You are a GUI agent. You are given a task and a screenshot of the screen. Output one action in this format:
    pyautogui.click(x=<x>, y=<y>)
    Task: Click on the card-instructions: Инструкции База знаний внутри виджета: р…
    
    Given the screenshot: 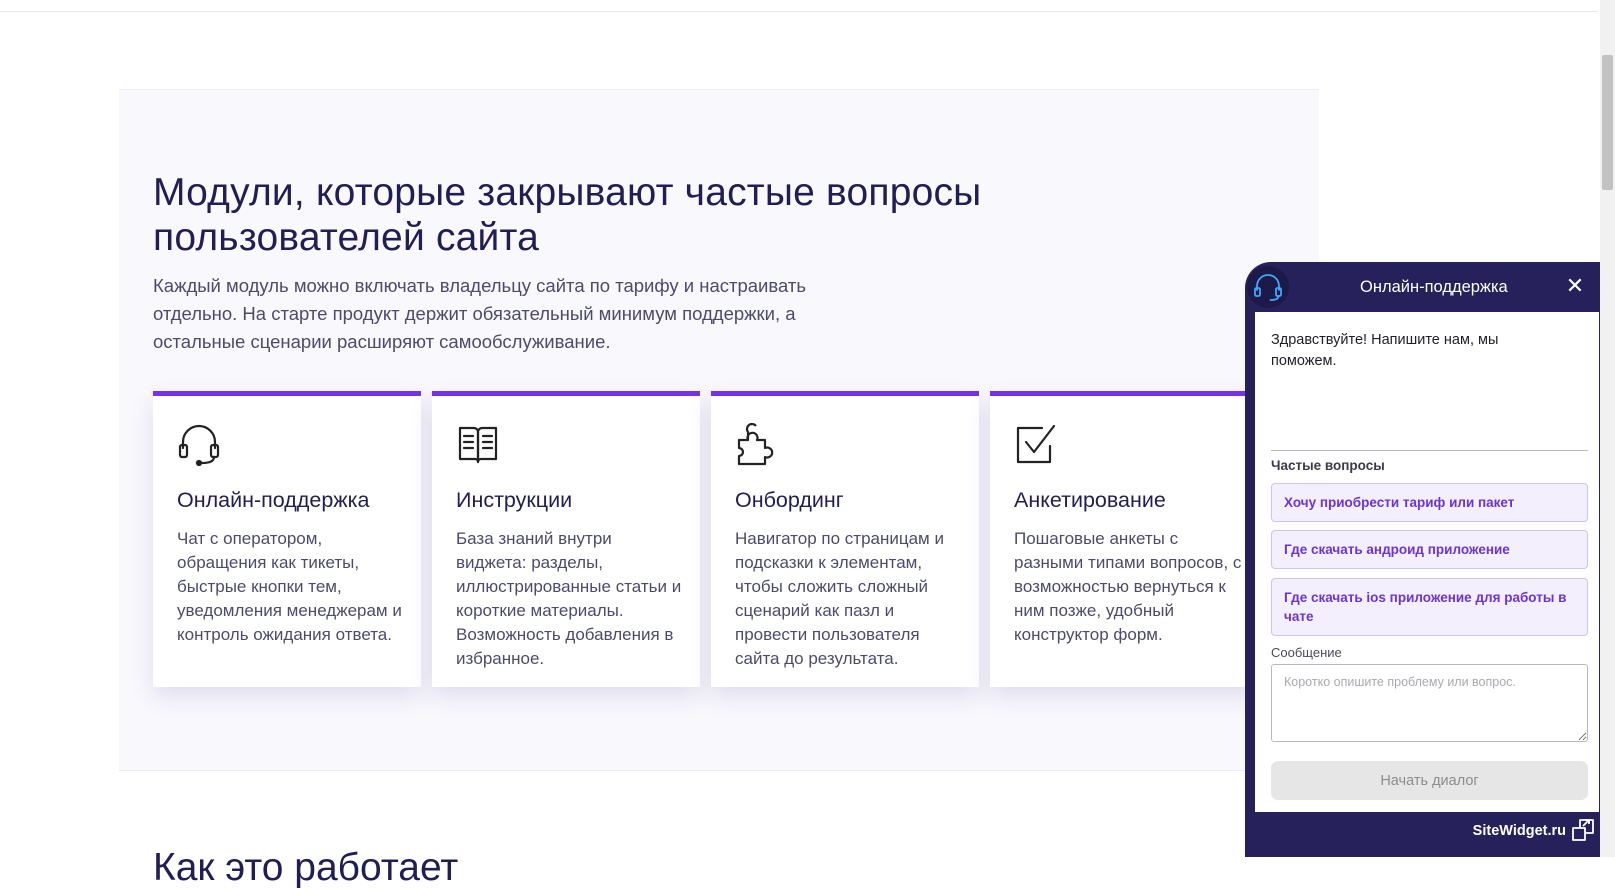 What is the action you would take?
    pyautogui.click(x=566, y=539)
    